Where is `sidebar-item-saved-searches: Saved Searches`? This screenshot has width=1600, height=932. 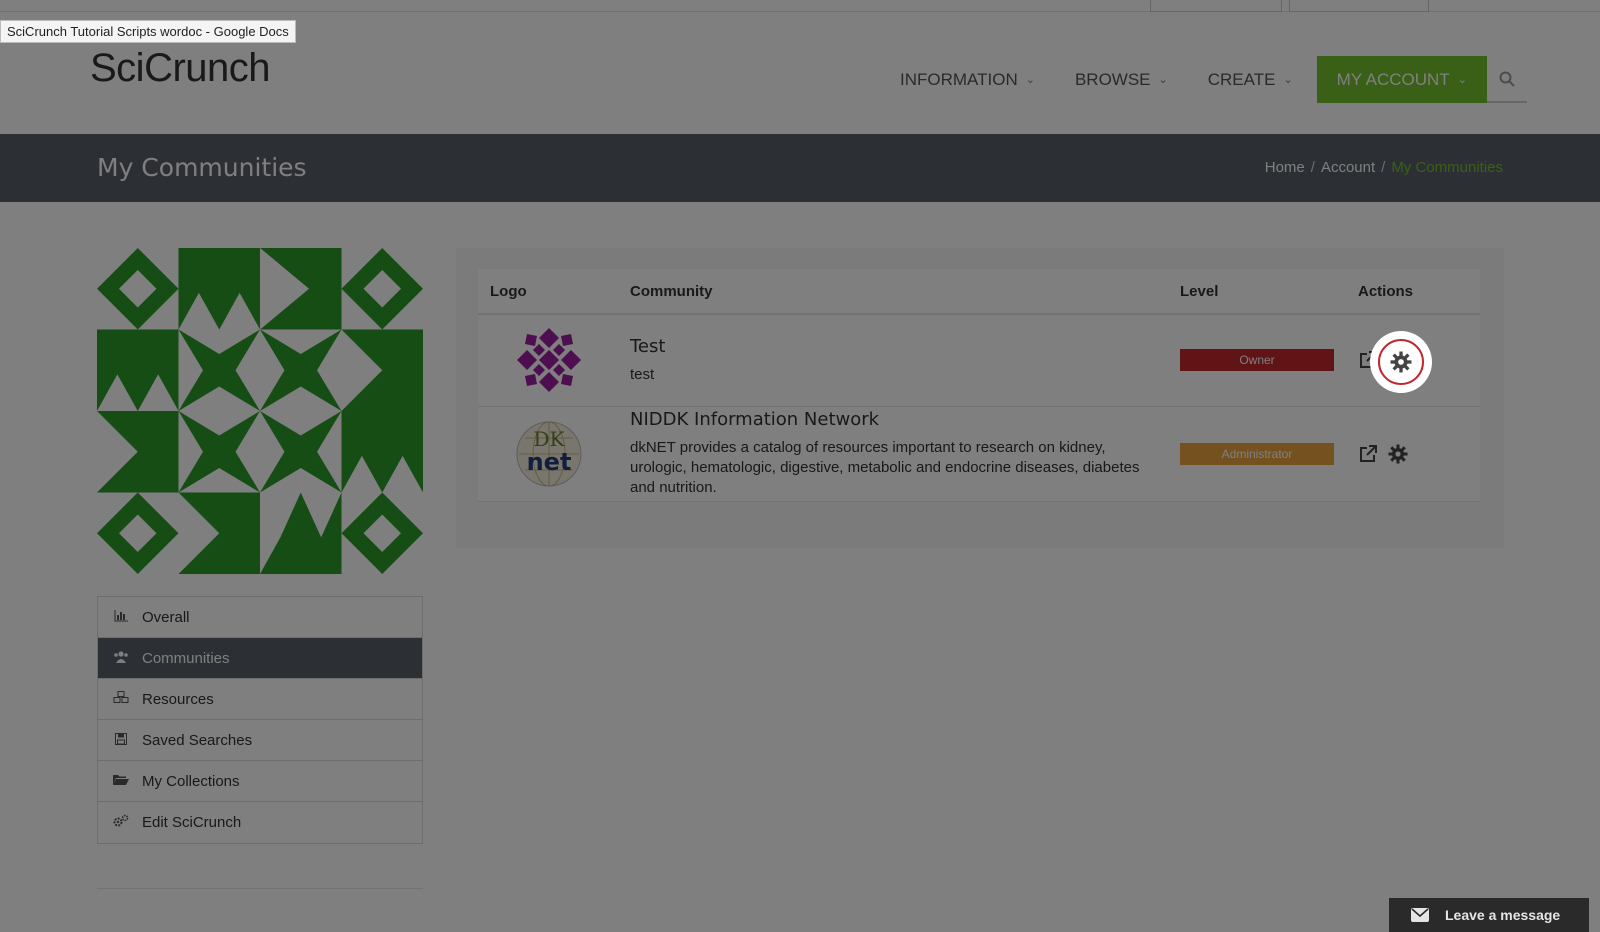 sidebar-item-saved-searches: Saved Searches is located at coordinates (260, 740).